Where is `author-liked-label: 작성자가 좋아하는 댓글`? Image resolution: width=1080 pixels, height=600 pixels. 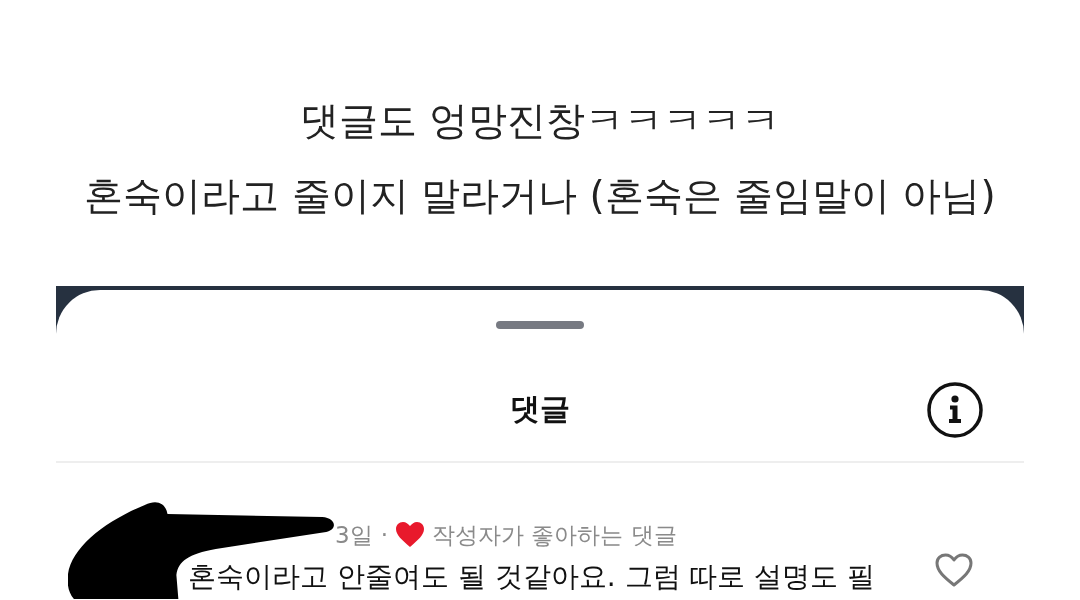
author-liked-label: 작성자가 좋아하는 댓글 is located at coordinates (554, 535).